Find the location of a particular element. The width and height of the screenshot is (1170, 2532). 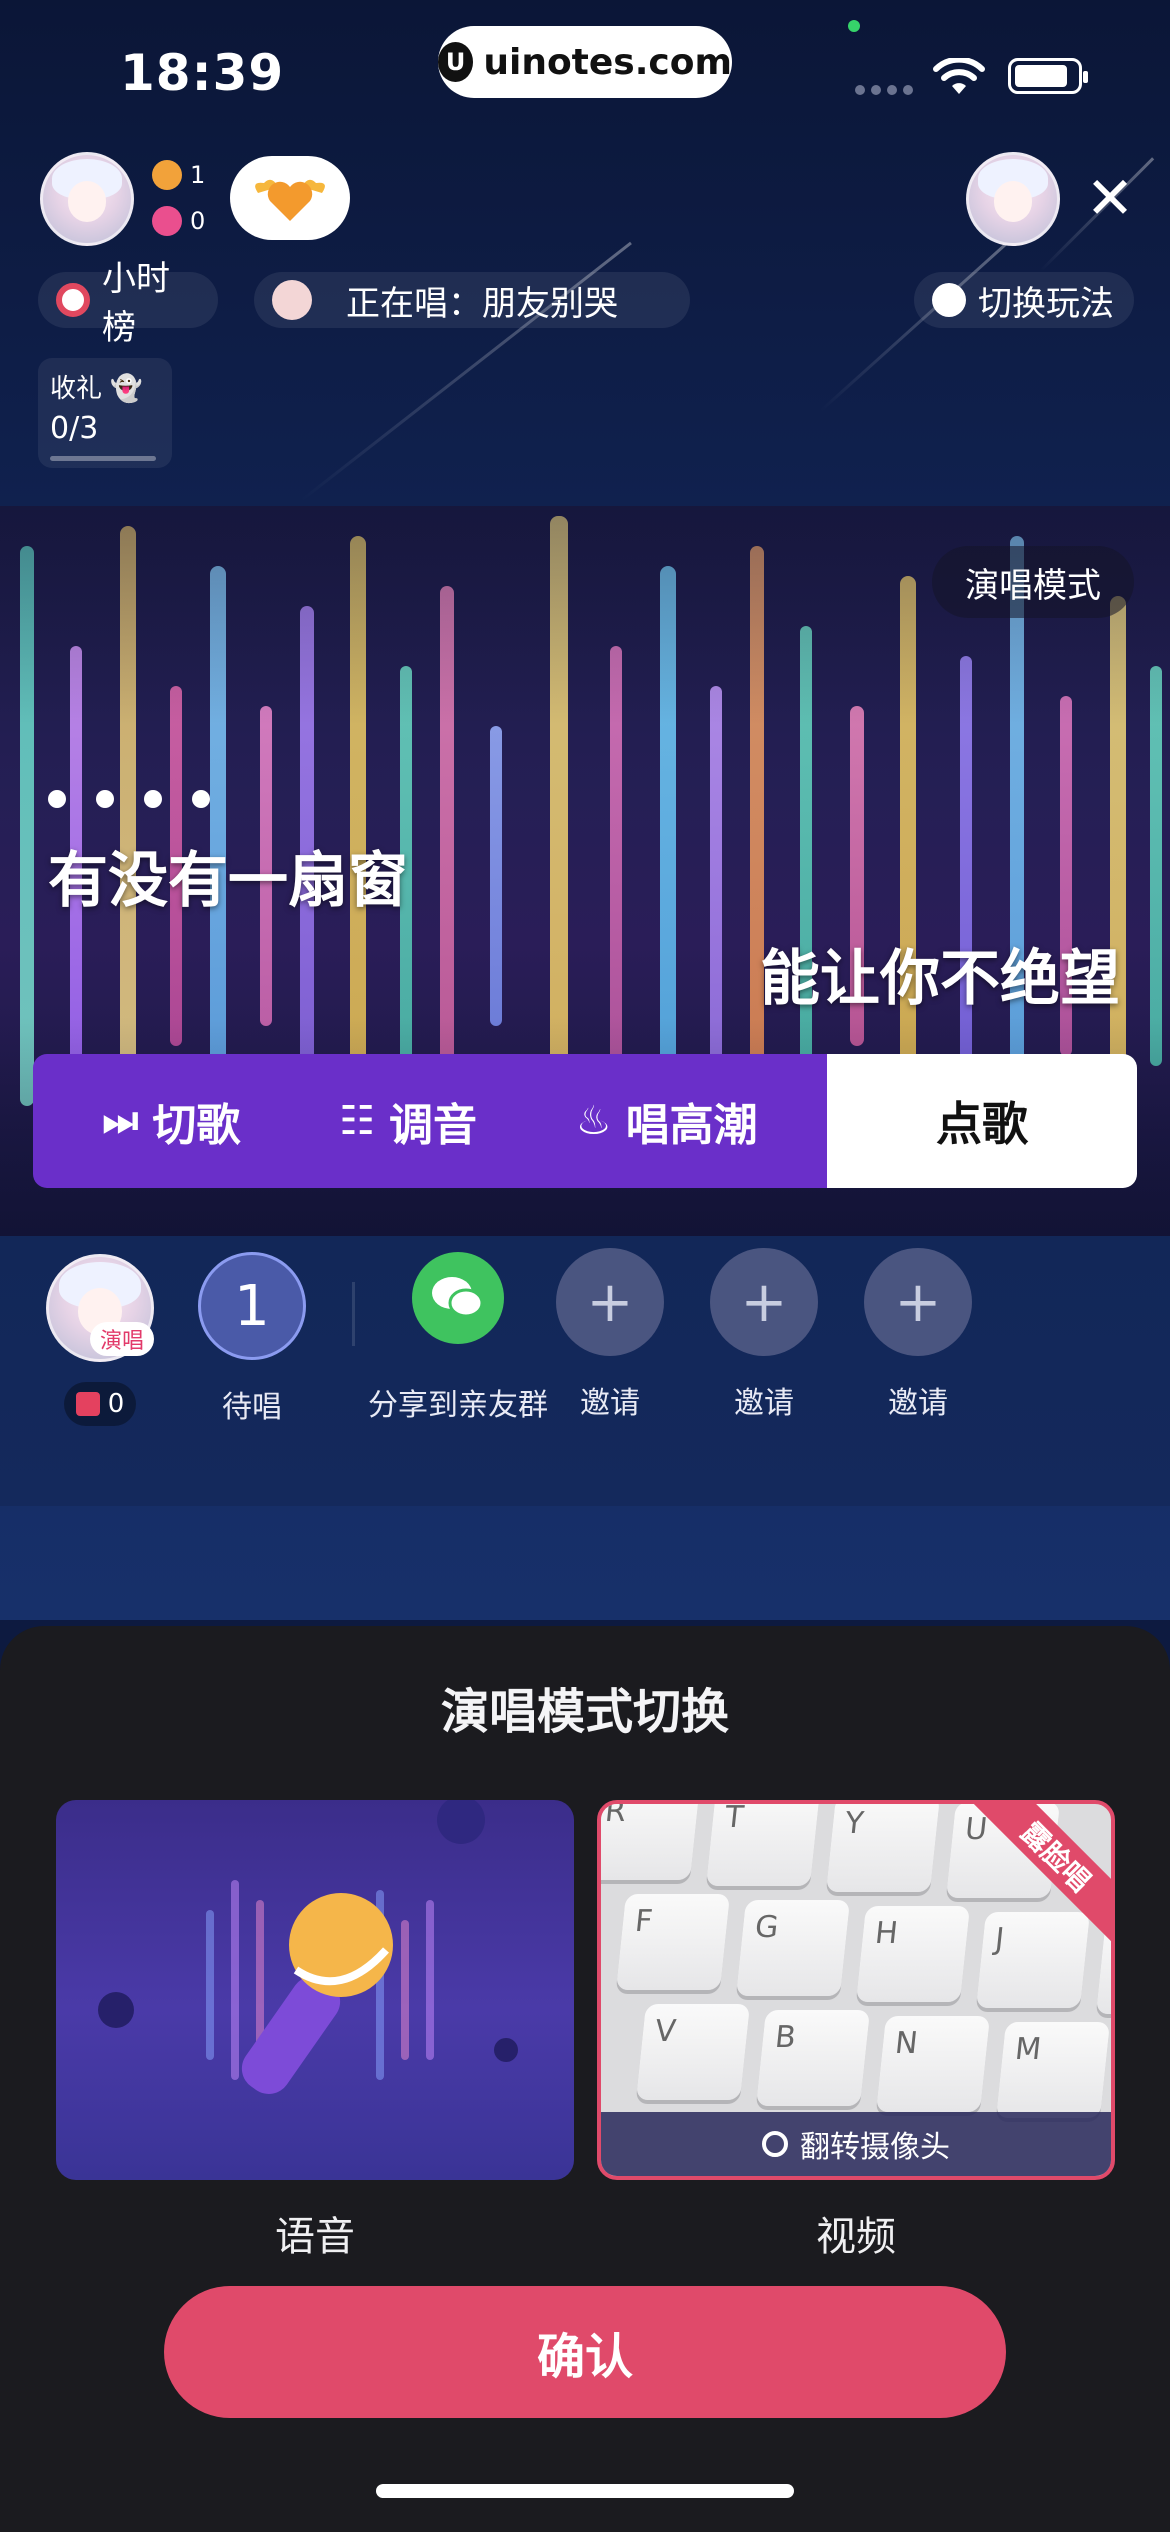

uinotes-logo-icon: U is located at coordinates (456, 62).